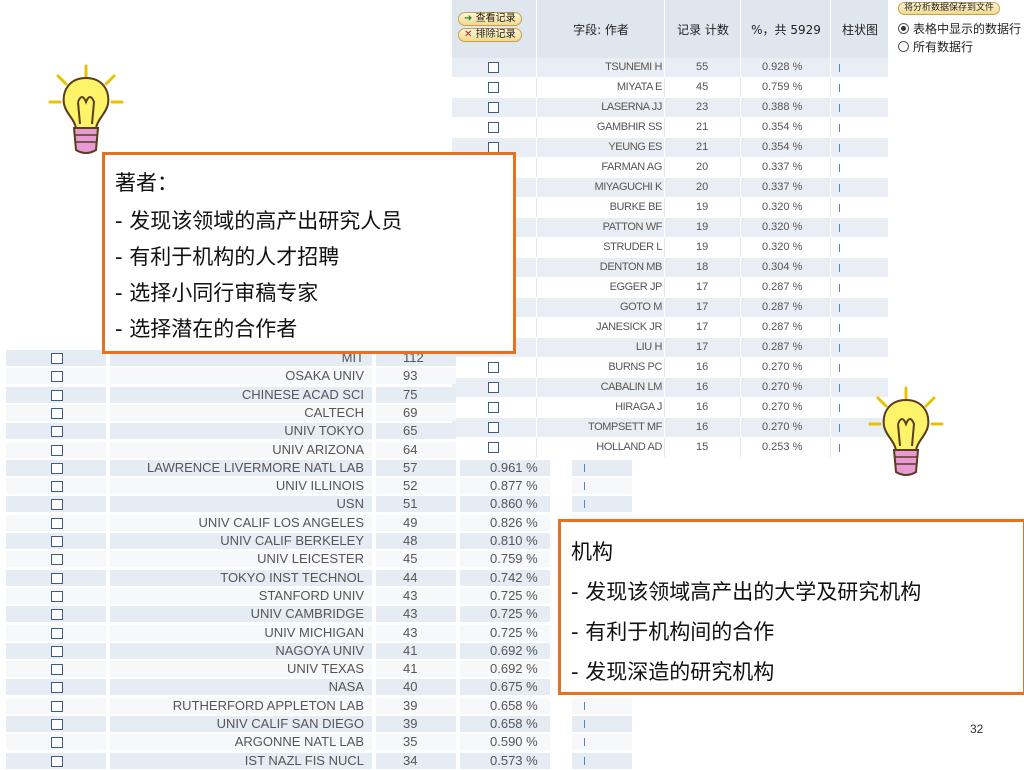 The image size is (1024, 770). What do you see at coordinates (633, 67) in the screenshot?
I see `author-name: TSUNEMI H` at bounding box center [633, 67].